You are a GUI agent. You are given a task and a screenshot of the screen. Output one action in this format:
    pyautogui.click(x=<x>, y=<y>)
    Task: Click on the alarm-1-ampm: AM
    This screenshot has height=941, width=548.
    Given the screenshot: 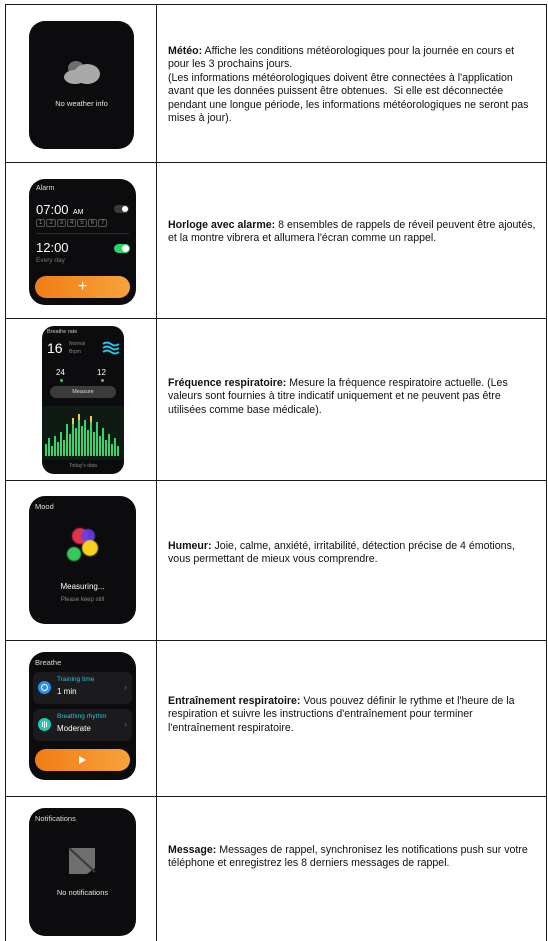 What is the action you would take?
    pyautogui.click(x=78, y=212)
    